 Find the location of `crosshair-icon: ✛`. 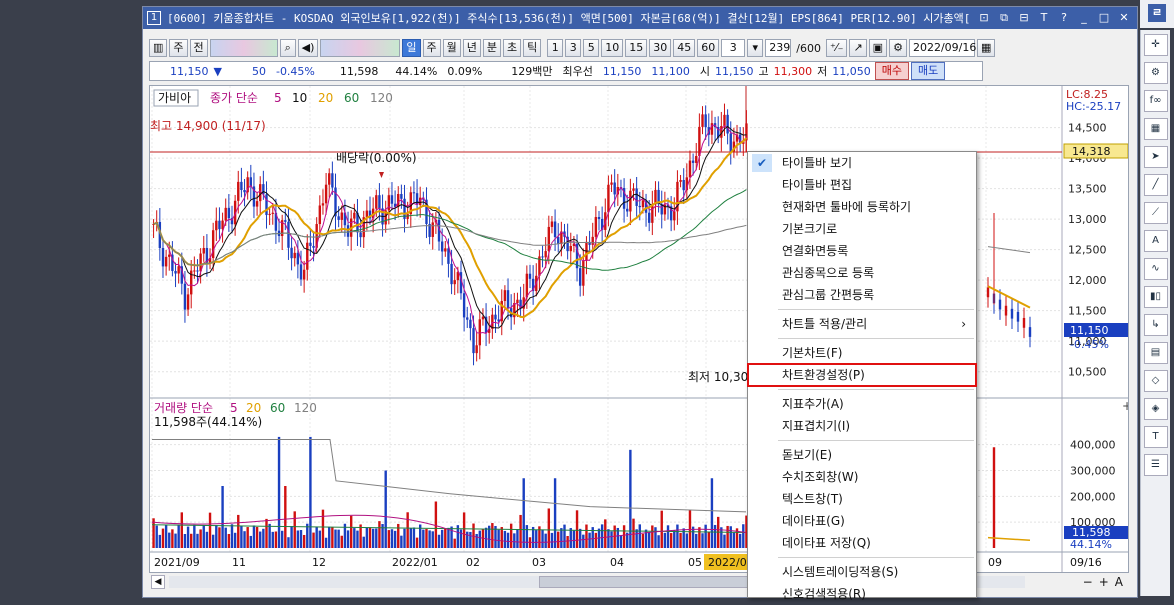

crosshair-icon: ✛ is located at coordinates (1155, 45).